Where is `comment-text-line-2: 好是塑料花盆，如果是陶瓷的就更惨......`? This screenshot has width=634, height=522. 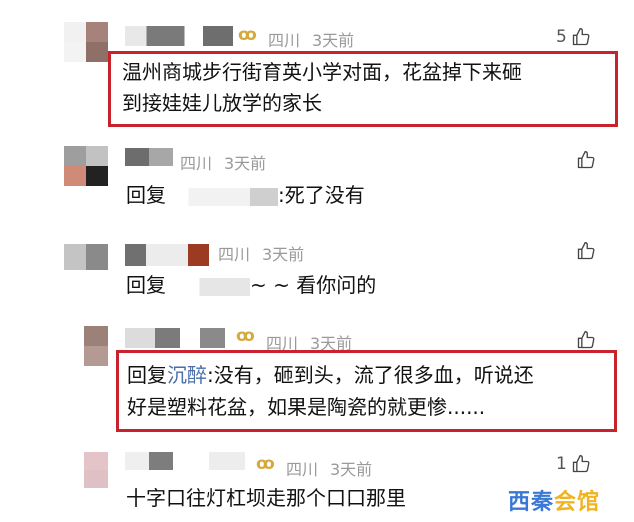 comment-text-line-2: 好是塑料花盆，如果是陶瓷的就更惨...... is located at coordinates (306, 407).